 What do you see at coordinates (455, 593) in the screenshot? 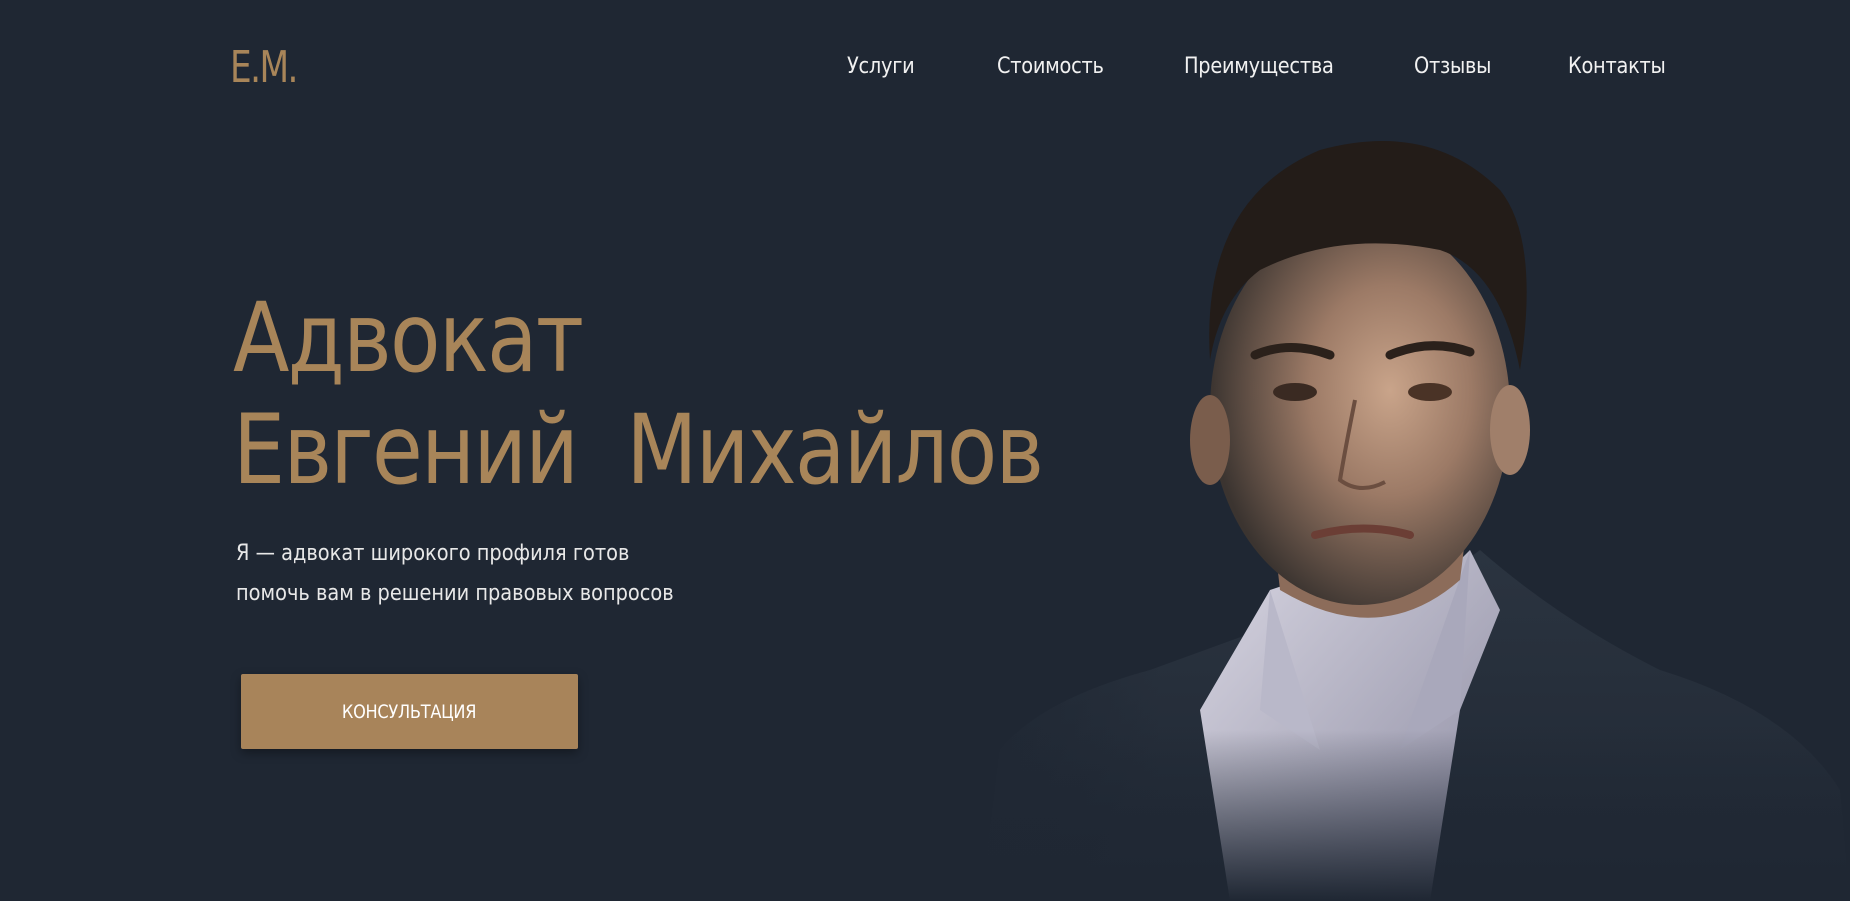
I see `hero-subtitle-line2: помочь вам в решении правовых вопросов` at bounding box center [455, 593].